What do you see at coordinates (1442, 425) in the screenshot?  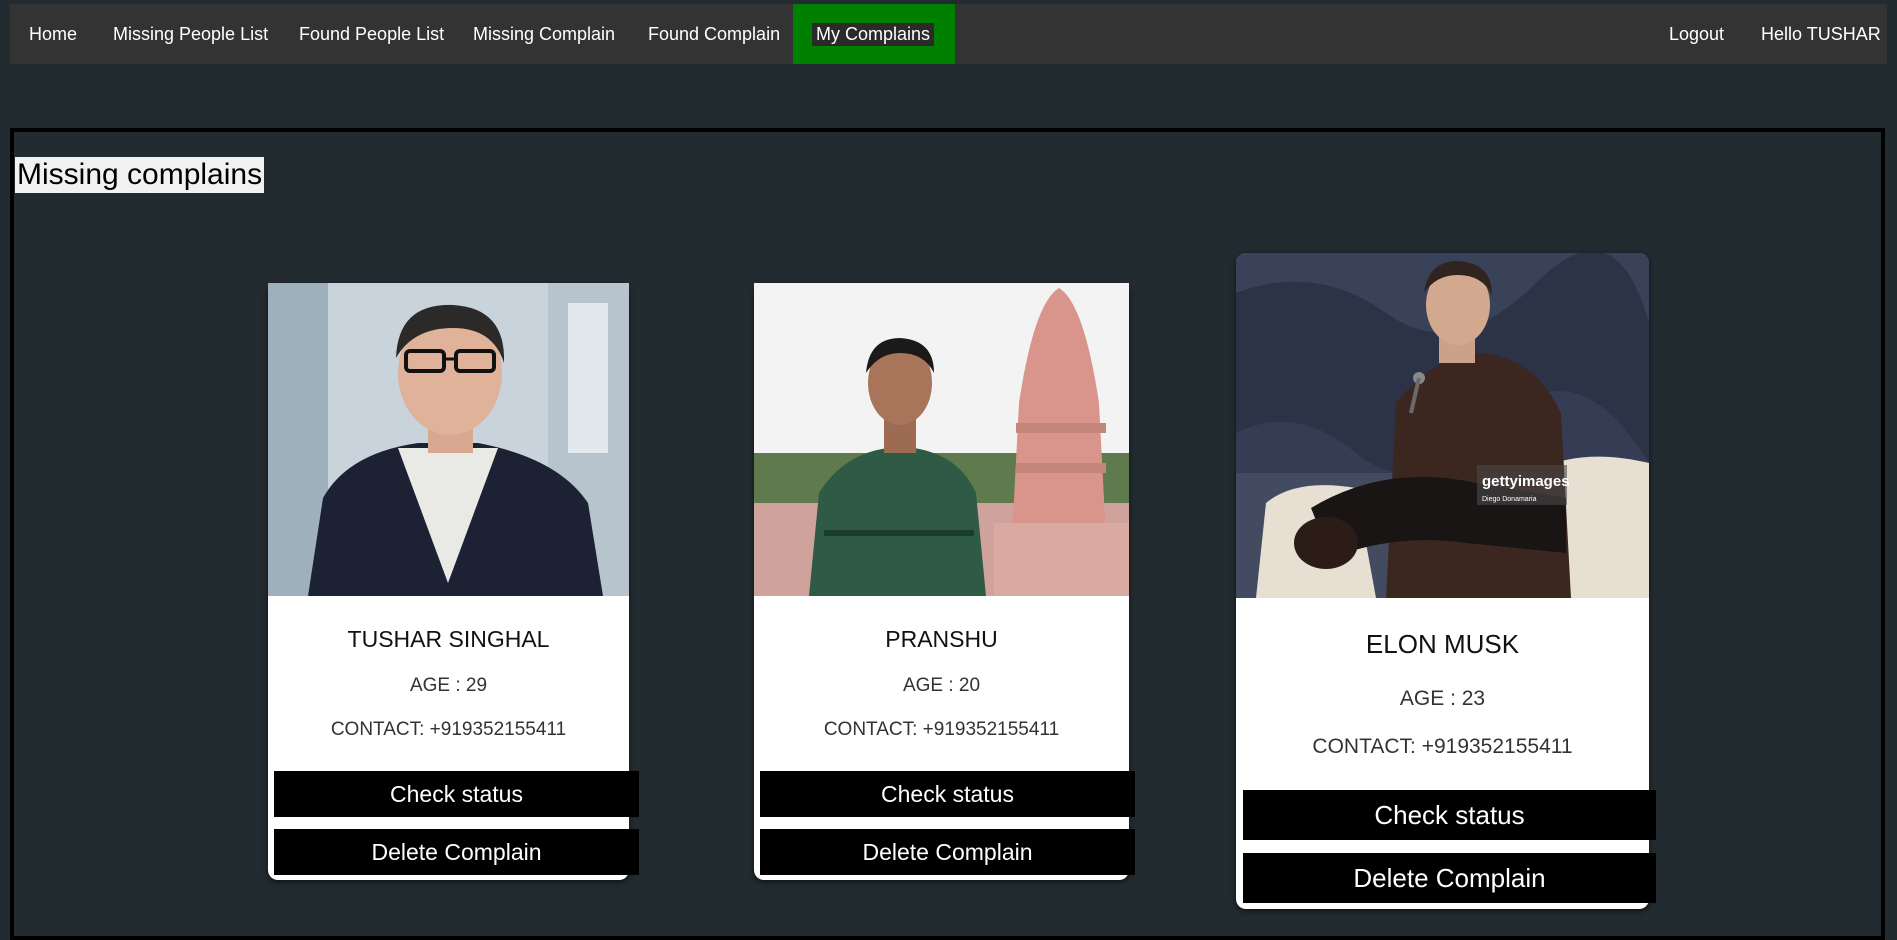 I see `person-photo: gettyimages Diego Donamaria` at bounding box center [1442, 425].